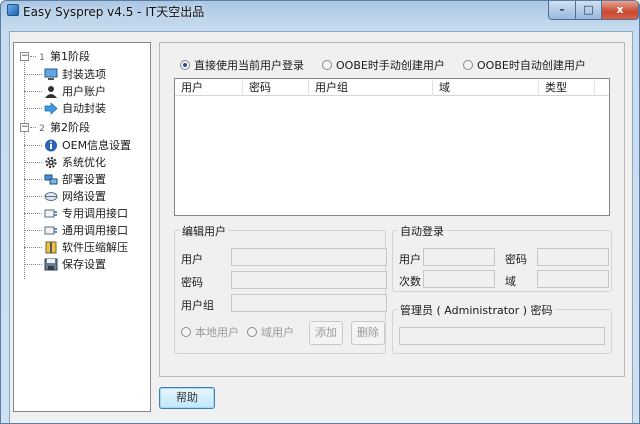  Describe the element at coordinates (75, 162) in the screenshot. I see `tree-item-system-optimize: 系统优化` at that location.